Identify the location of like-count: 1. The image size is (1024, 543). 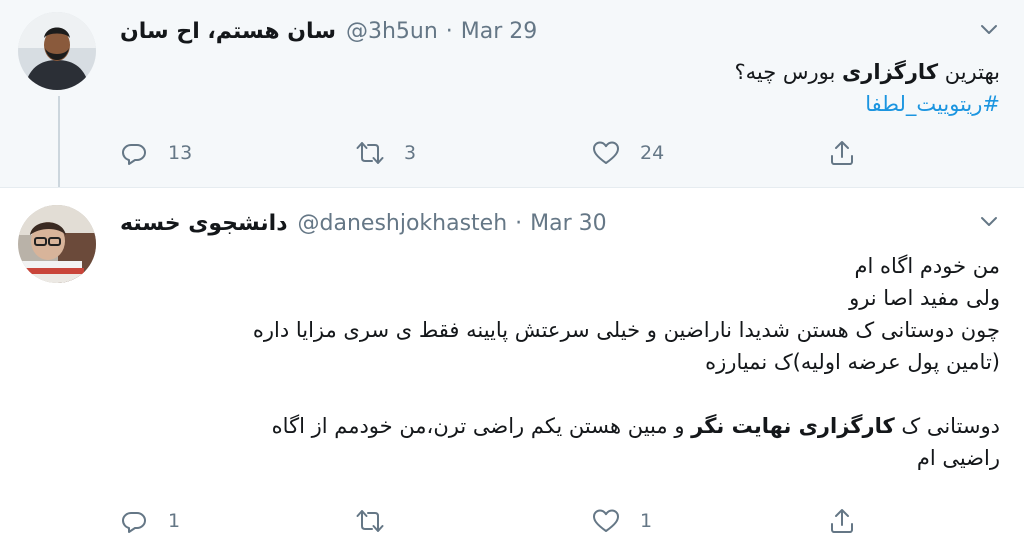
(646, 521).